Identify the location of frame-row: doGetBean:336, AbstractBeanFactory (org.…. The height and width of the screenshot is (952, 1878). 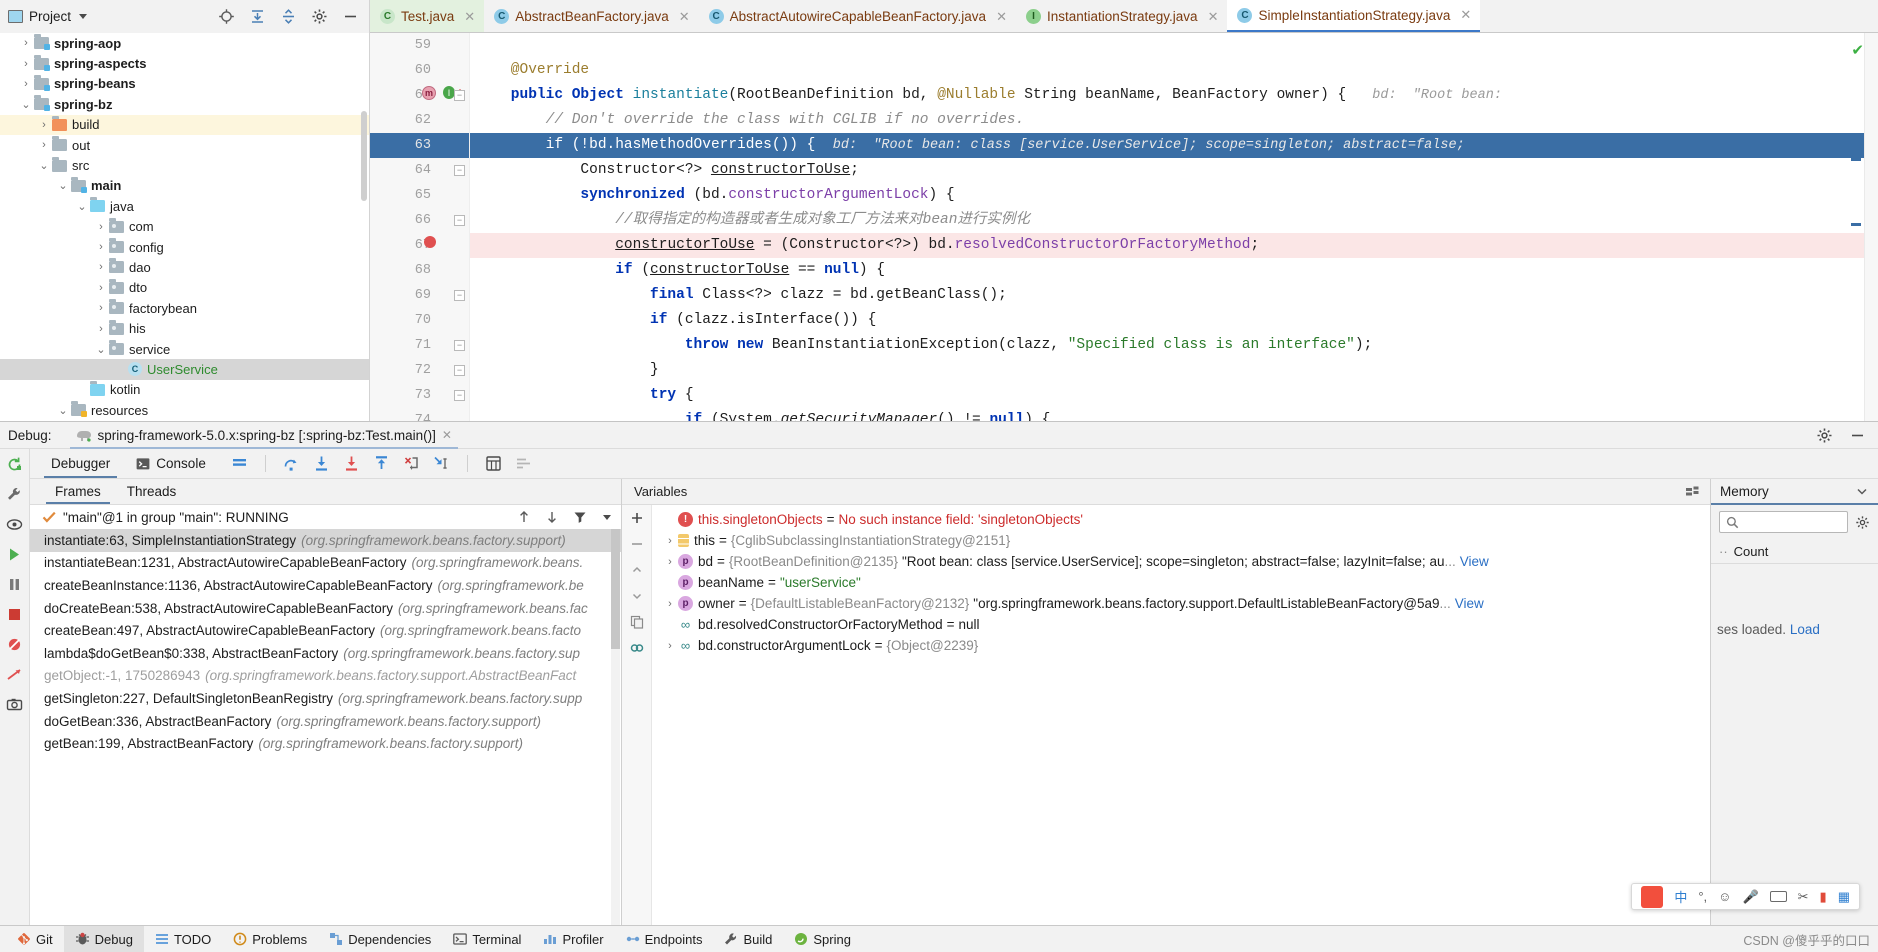
(325, 721).